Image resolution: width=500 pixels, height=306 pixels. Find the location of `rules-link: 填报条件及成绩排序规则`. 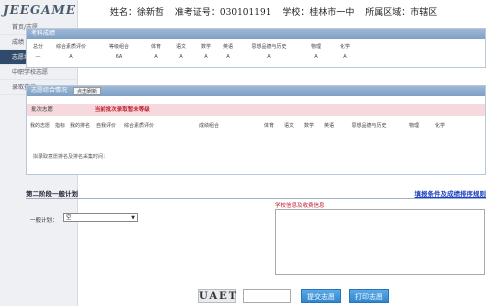

rules-link: 填报条件及成绩排序规则 is located at coordinates (451, 194).